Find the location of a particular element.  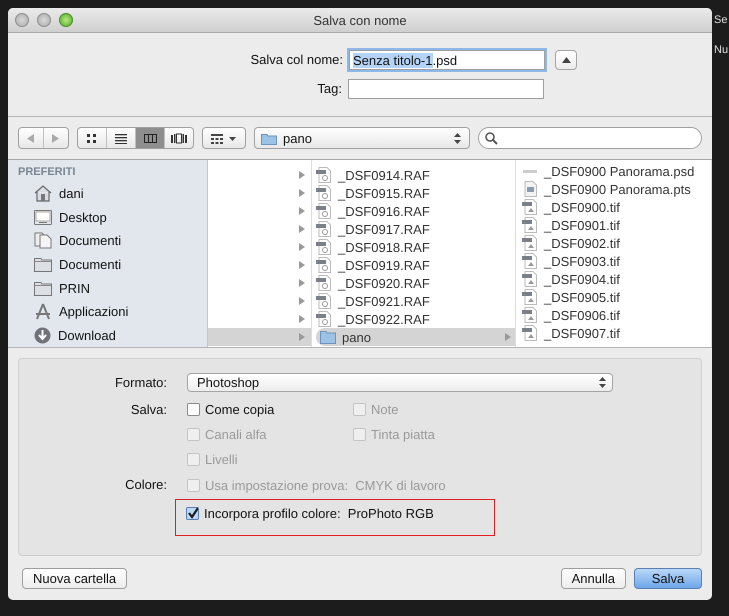

search-icon is located at coordinates (491, 138).